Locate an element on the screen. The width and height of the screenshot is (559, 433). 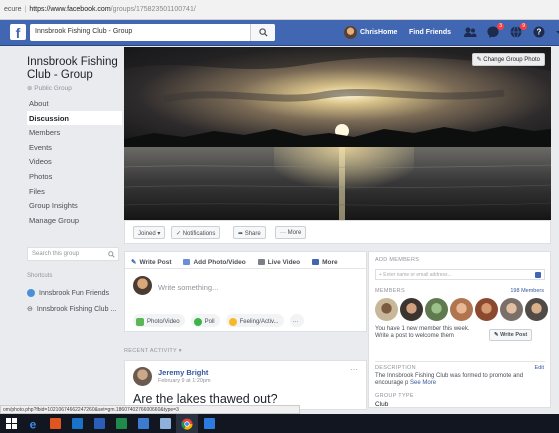
word-icon is located at coordinates (99, 423).